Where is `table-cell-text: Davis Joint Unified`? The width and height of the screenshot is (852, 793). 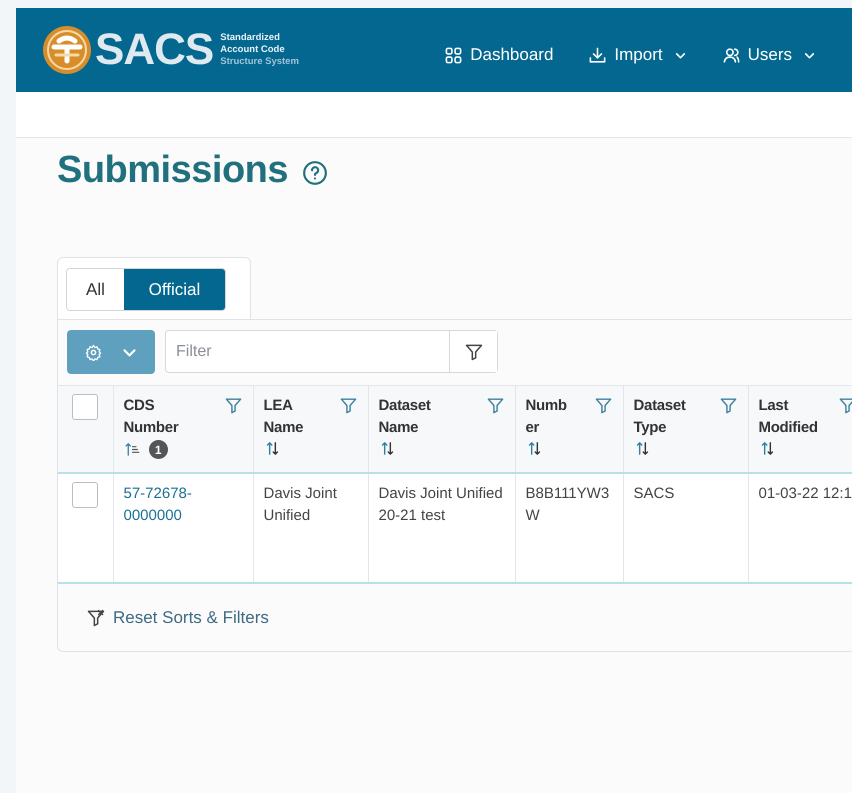 table-cell-text: Davis Joint Unified is located at coordinates (301, 505).